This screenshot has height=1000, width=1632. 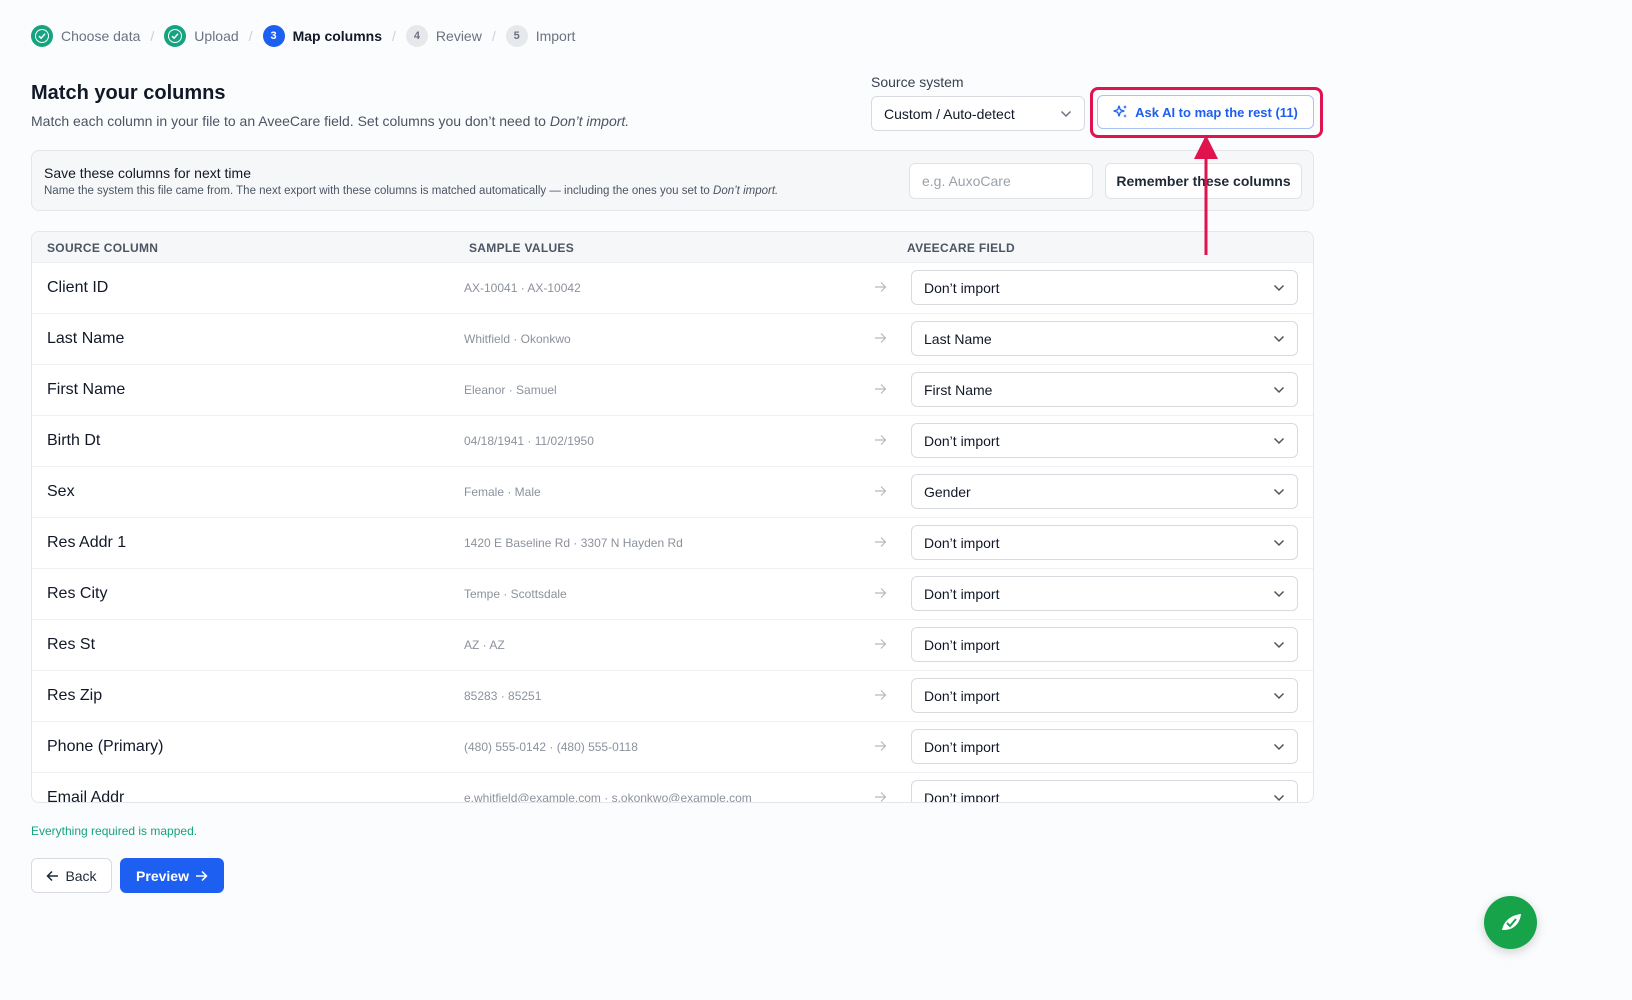 I want to click on preview-button: Preview, so click(x=172, y=875).